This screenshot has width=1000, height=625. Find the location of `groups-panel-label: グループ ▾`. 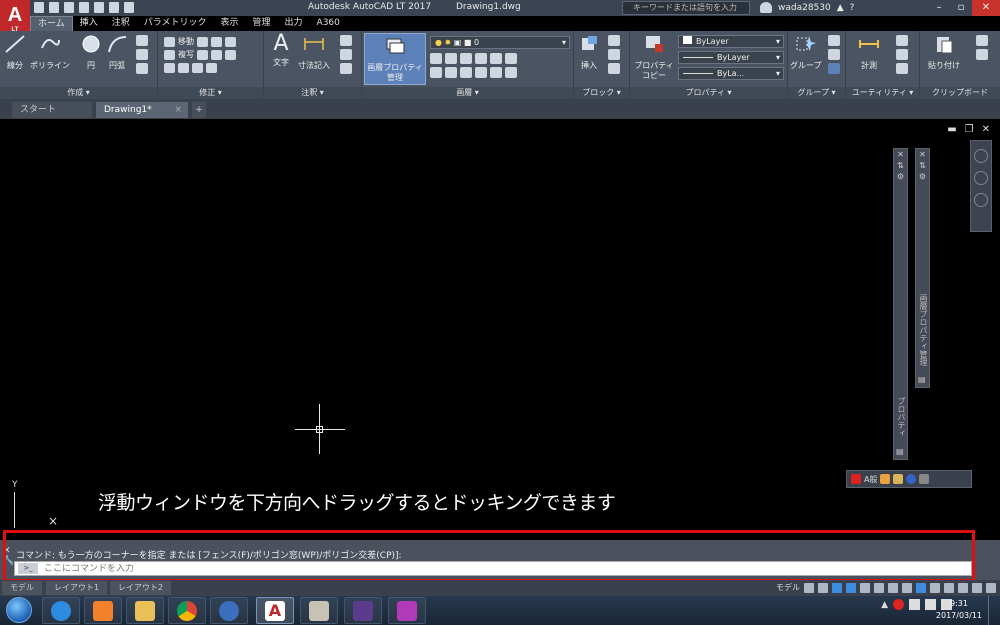

groups-panel-label: グループ ▾ is located at coordinates (816, 93).